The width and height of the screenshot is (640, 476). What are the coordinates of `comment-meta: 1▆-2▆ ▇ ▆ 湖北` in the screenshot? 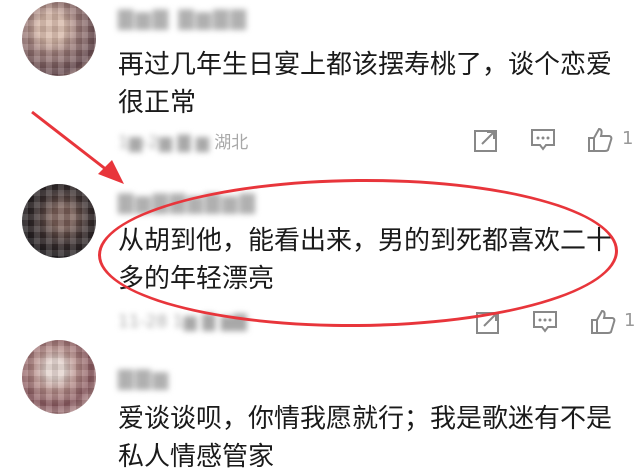 It's located at (183, 140).